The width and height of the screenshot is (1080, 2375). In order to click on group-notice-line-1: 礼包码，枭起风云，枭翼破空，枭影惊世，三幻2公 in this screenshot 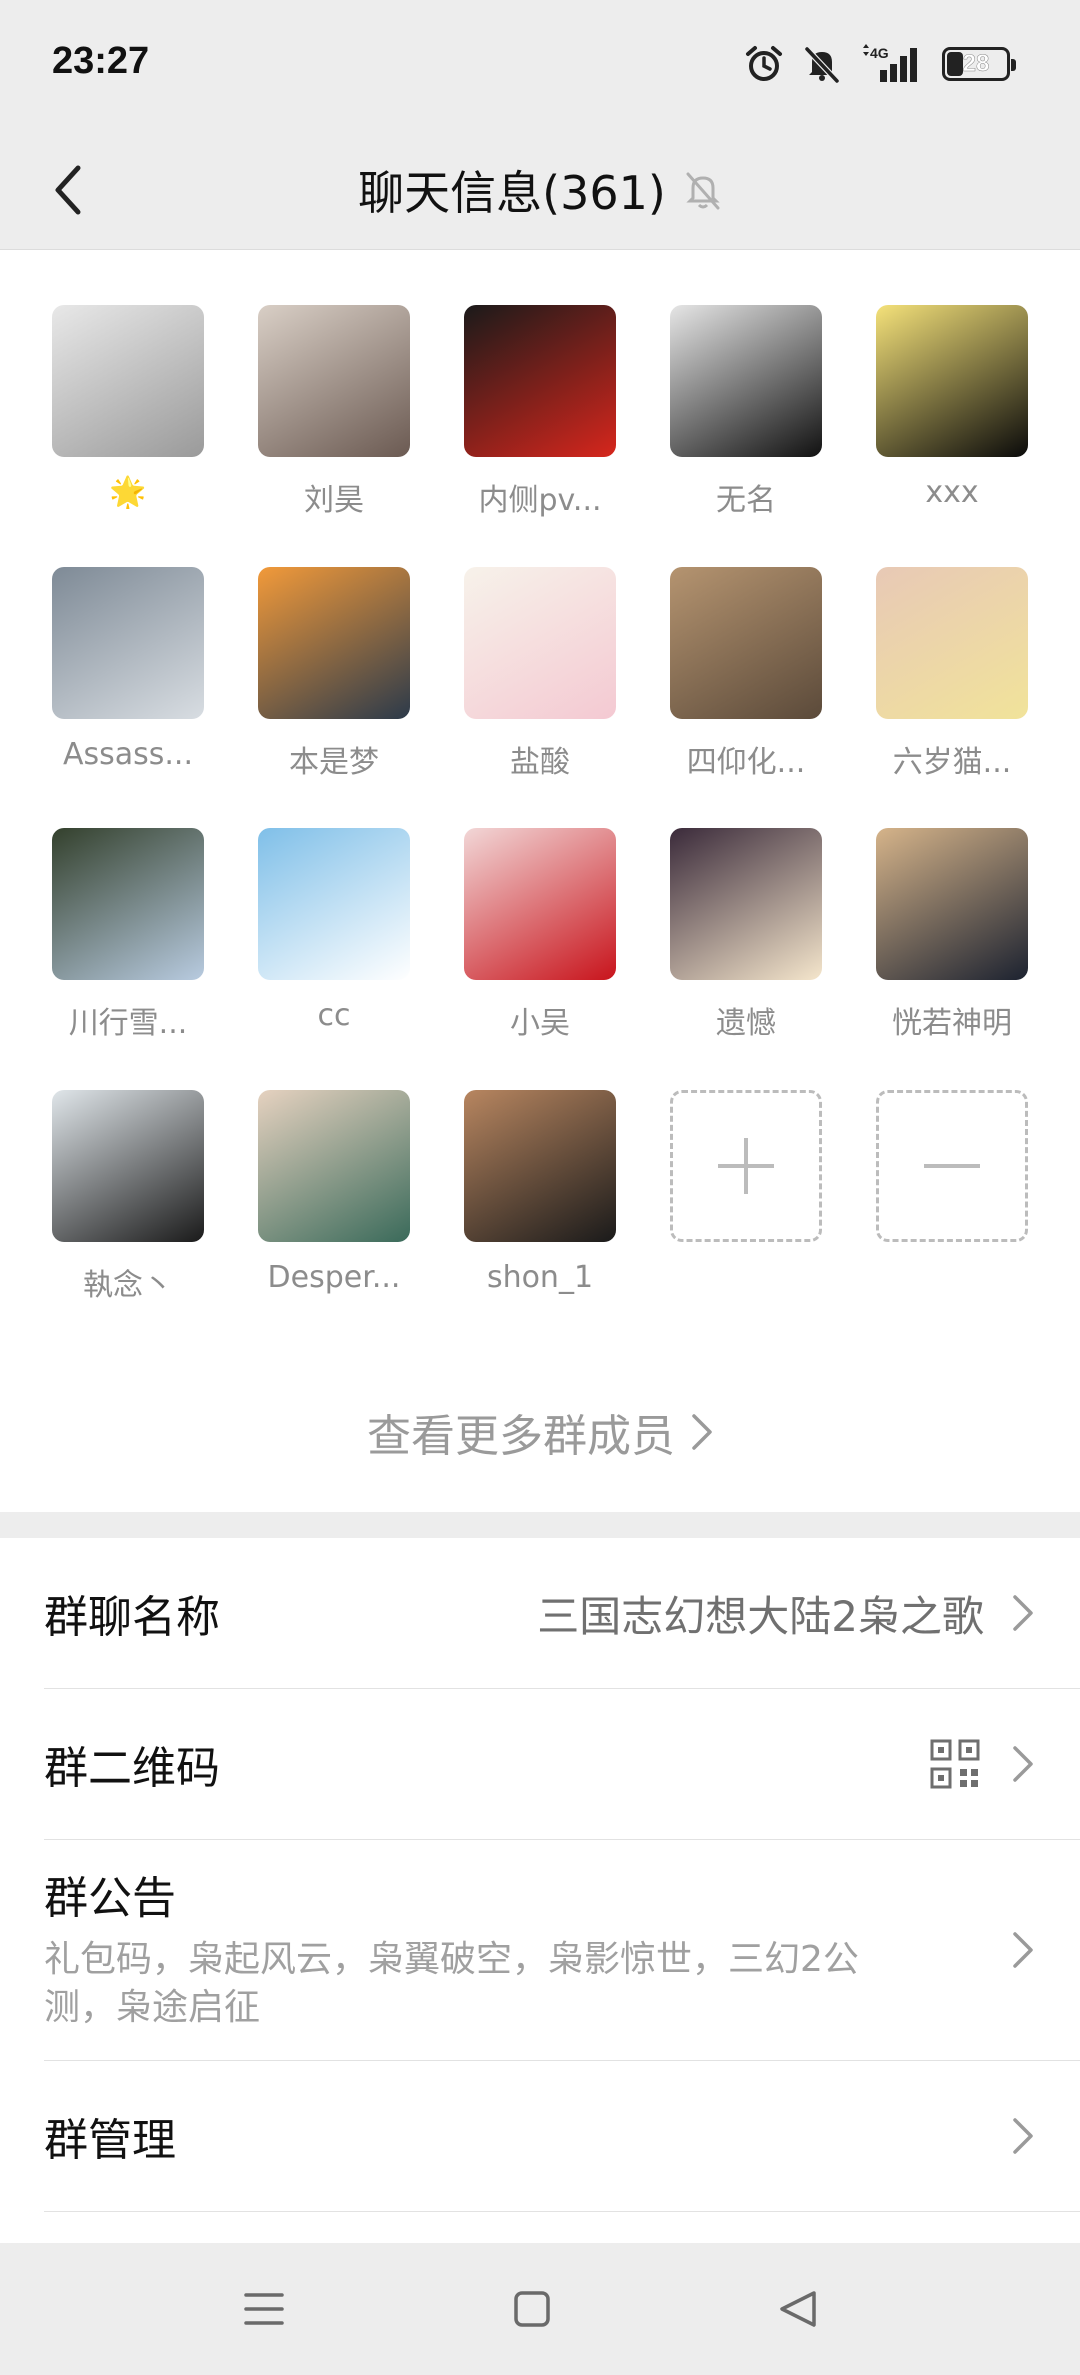, I will do `click(451, 1959)`.